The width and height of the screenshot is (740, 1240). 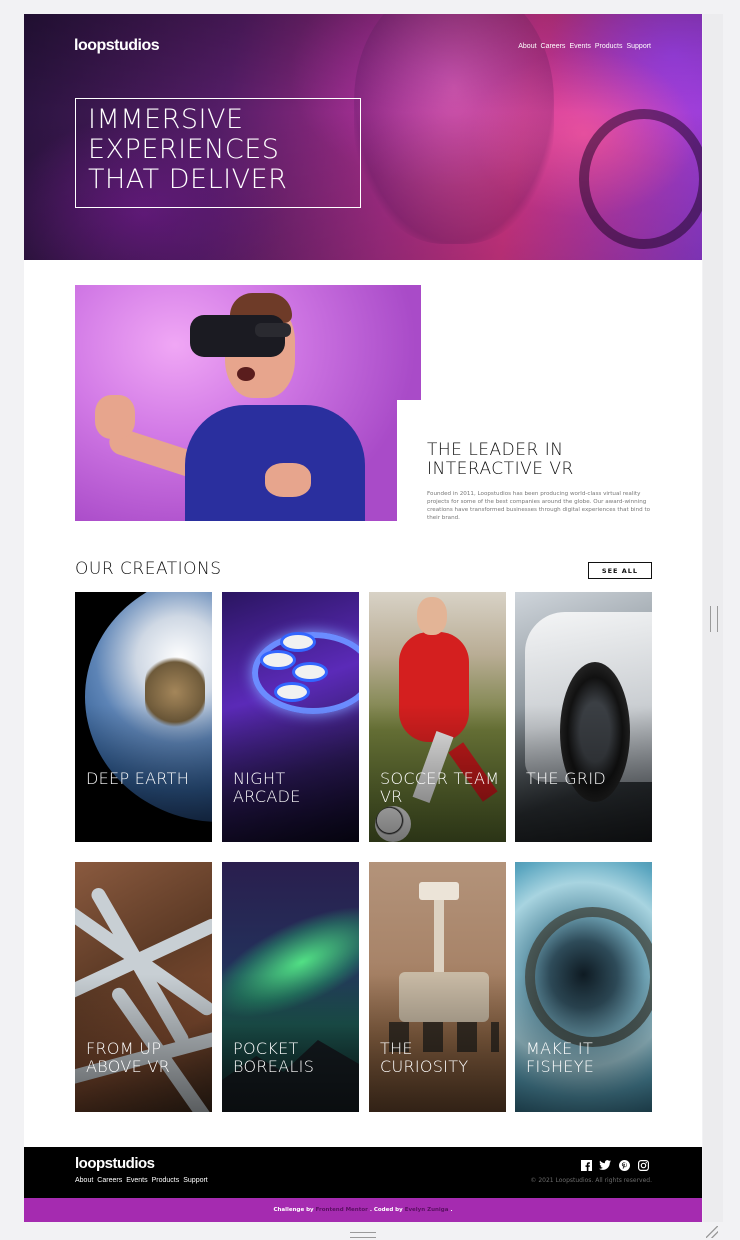 What do you see at coordinates (591, 1180) in the screenshot?
I see `copyright-text: © 2021 Loopstudios. All rights reserved.` at bounding box center [591, 1180].